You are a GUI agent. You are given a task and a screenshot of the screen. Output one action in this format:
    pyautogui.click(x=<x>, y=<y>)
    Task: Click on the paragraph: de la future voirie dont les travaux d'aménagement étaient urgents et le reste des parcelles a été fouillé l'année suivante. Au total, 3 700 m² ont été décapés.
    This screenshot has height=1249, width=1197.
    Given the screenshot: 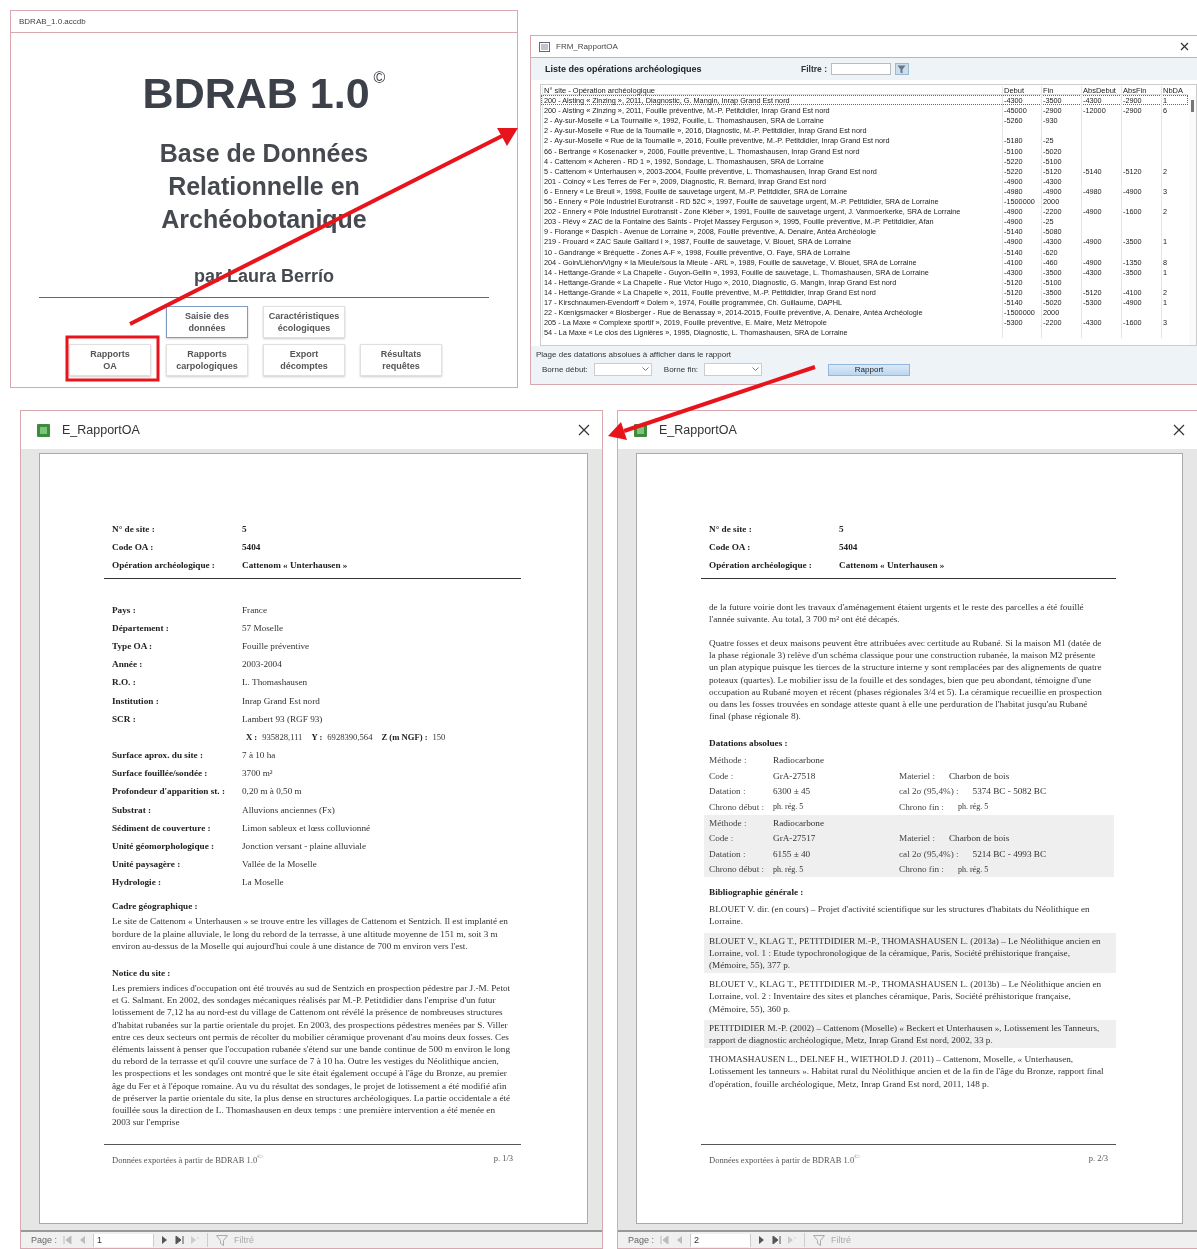 What is the action you would take?
    pyautogui.click(x=897, y=612)
    